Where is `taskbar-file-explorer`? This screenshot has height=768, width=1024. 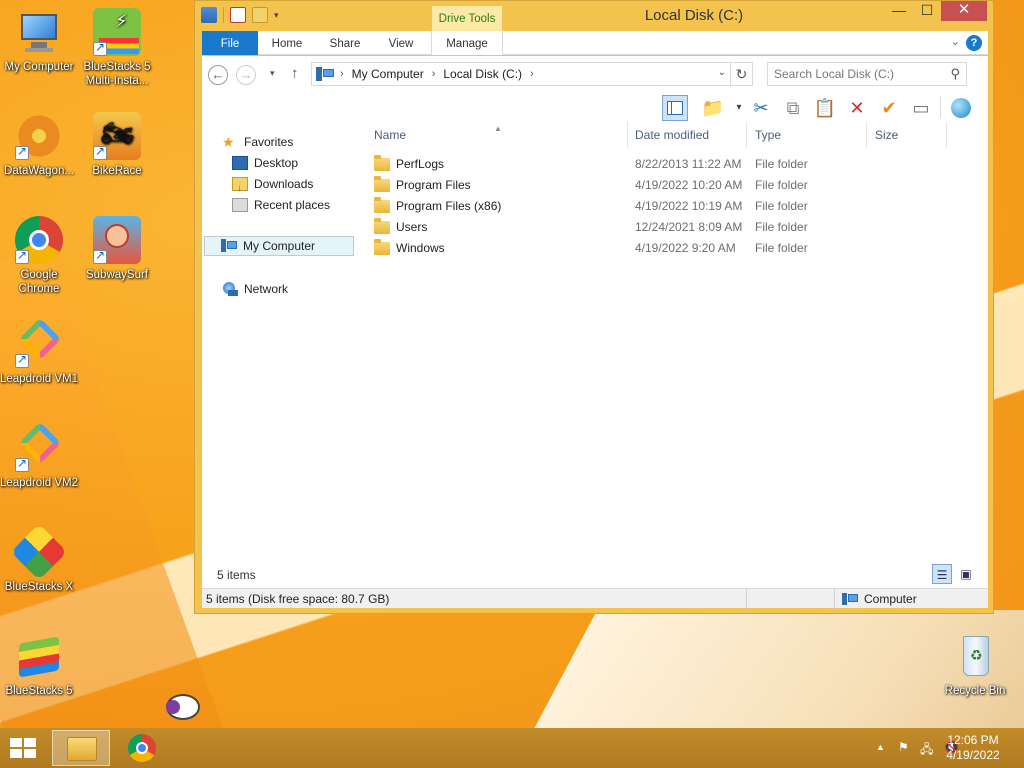
taskbar-file-explorer is located at coordinates (81, 748).